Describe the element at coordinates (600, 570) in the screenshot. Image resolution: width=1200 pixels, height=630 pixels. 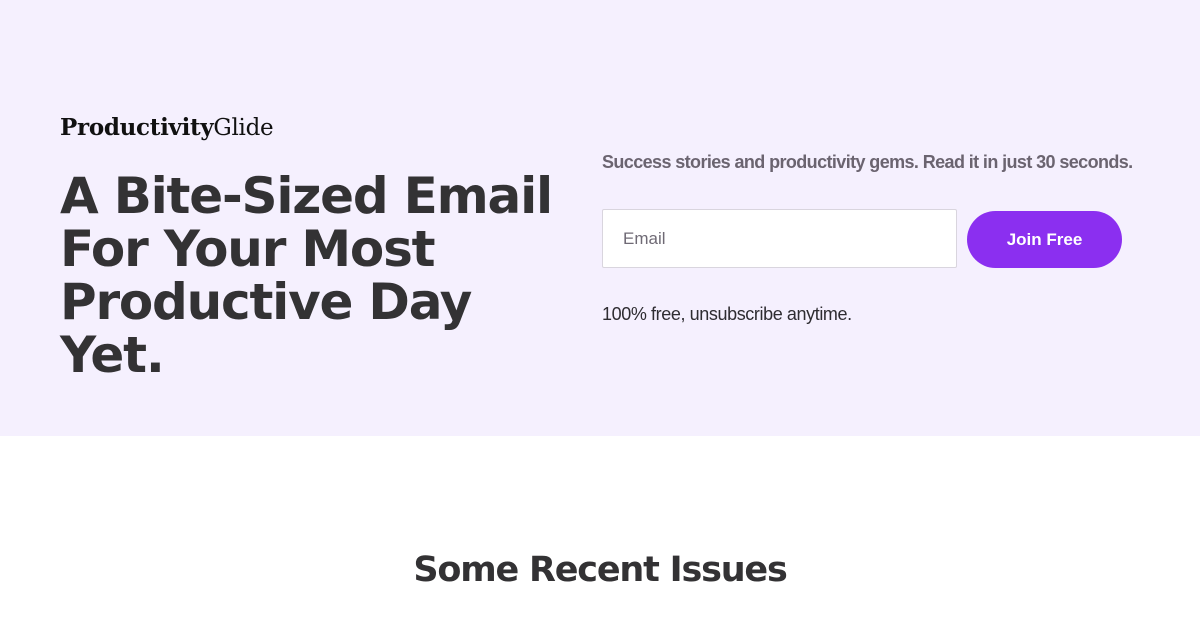
I see `recent-issues-title: Some Recent Issues` at that location.